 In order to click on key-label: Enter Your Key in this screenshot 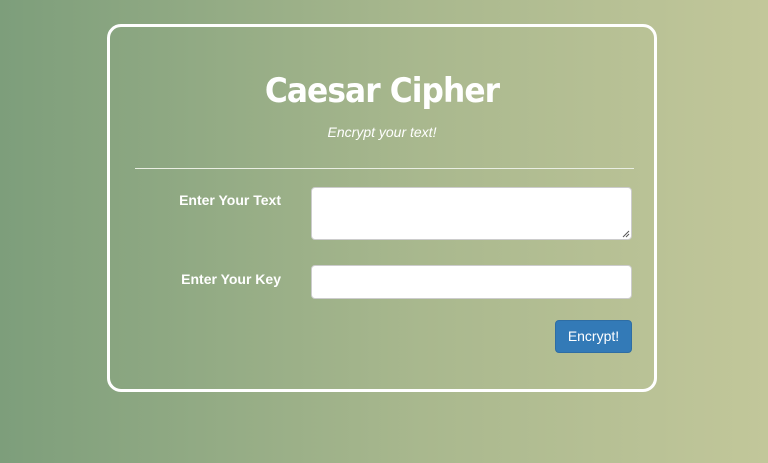, I will do `click(231, 279)`.